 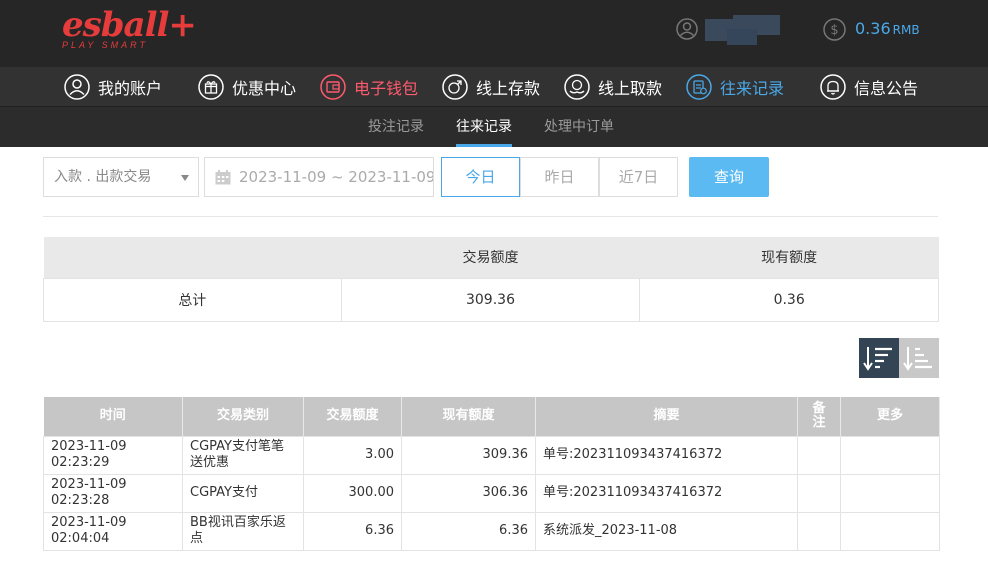 I want to click on cell-type: CGPAY支付笔笔送优惠, so click(x=243, y=455).